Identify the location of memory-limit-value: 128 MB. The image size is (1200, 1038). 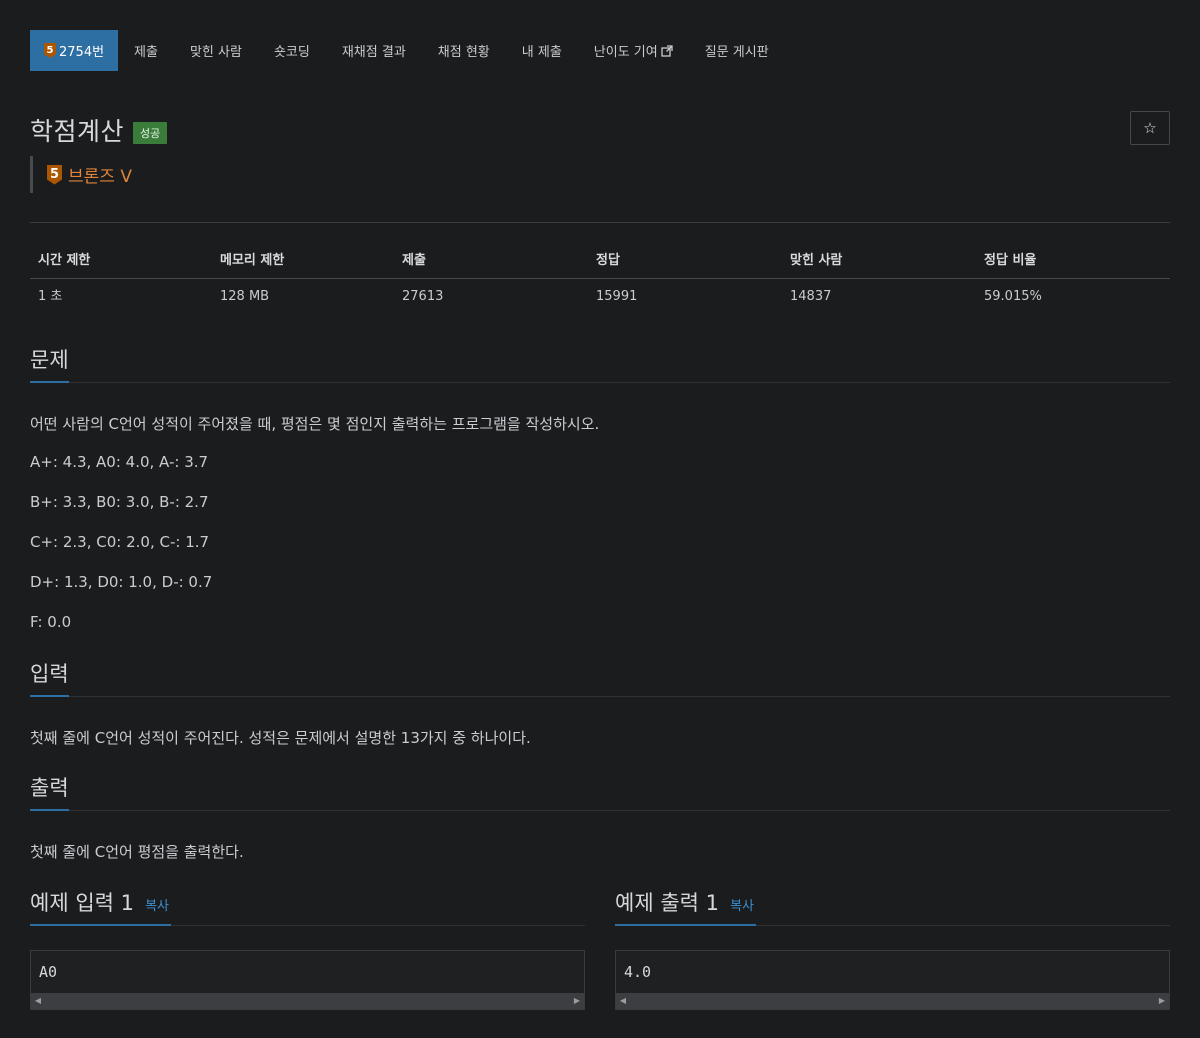
(245, 296).